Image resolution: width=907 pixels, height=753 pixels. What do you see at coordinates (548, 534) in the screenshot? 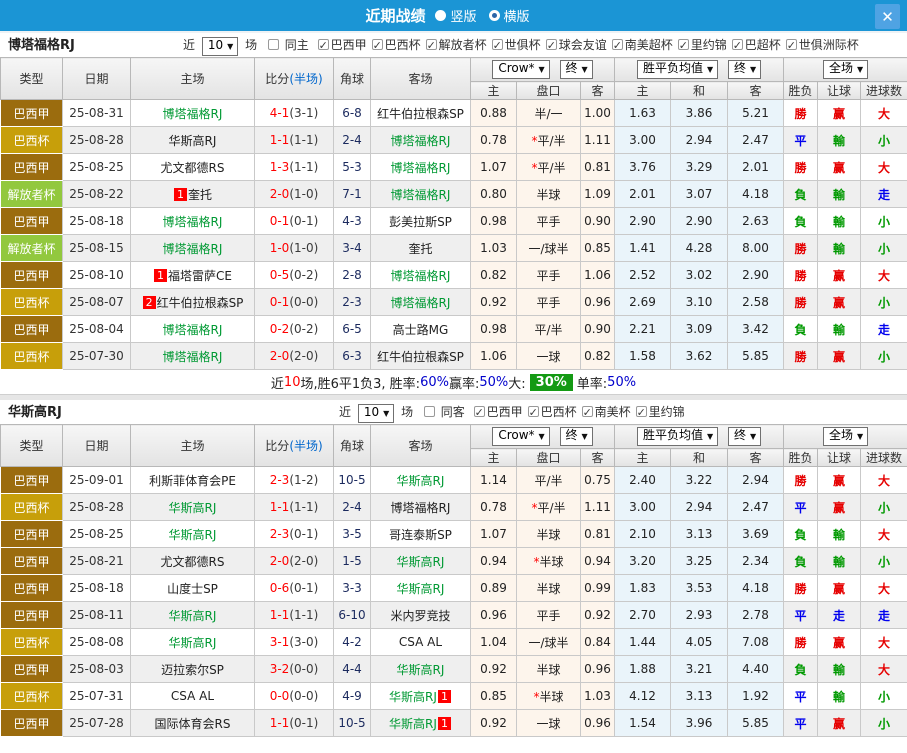
I see `handicap-line: 半球` at bounding box center [548, 534].